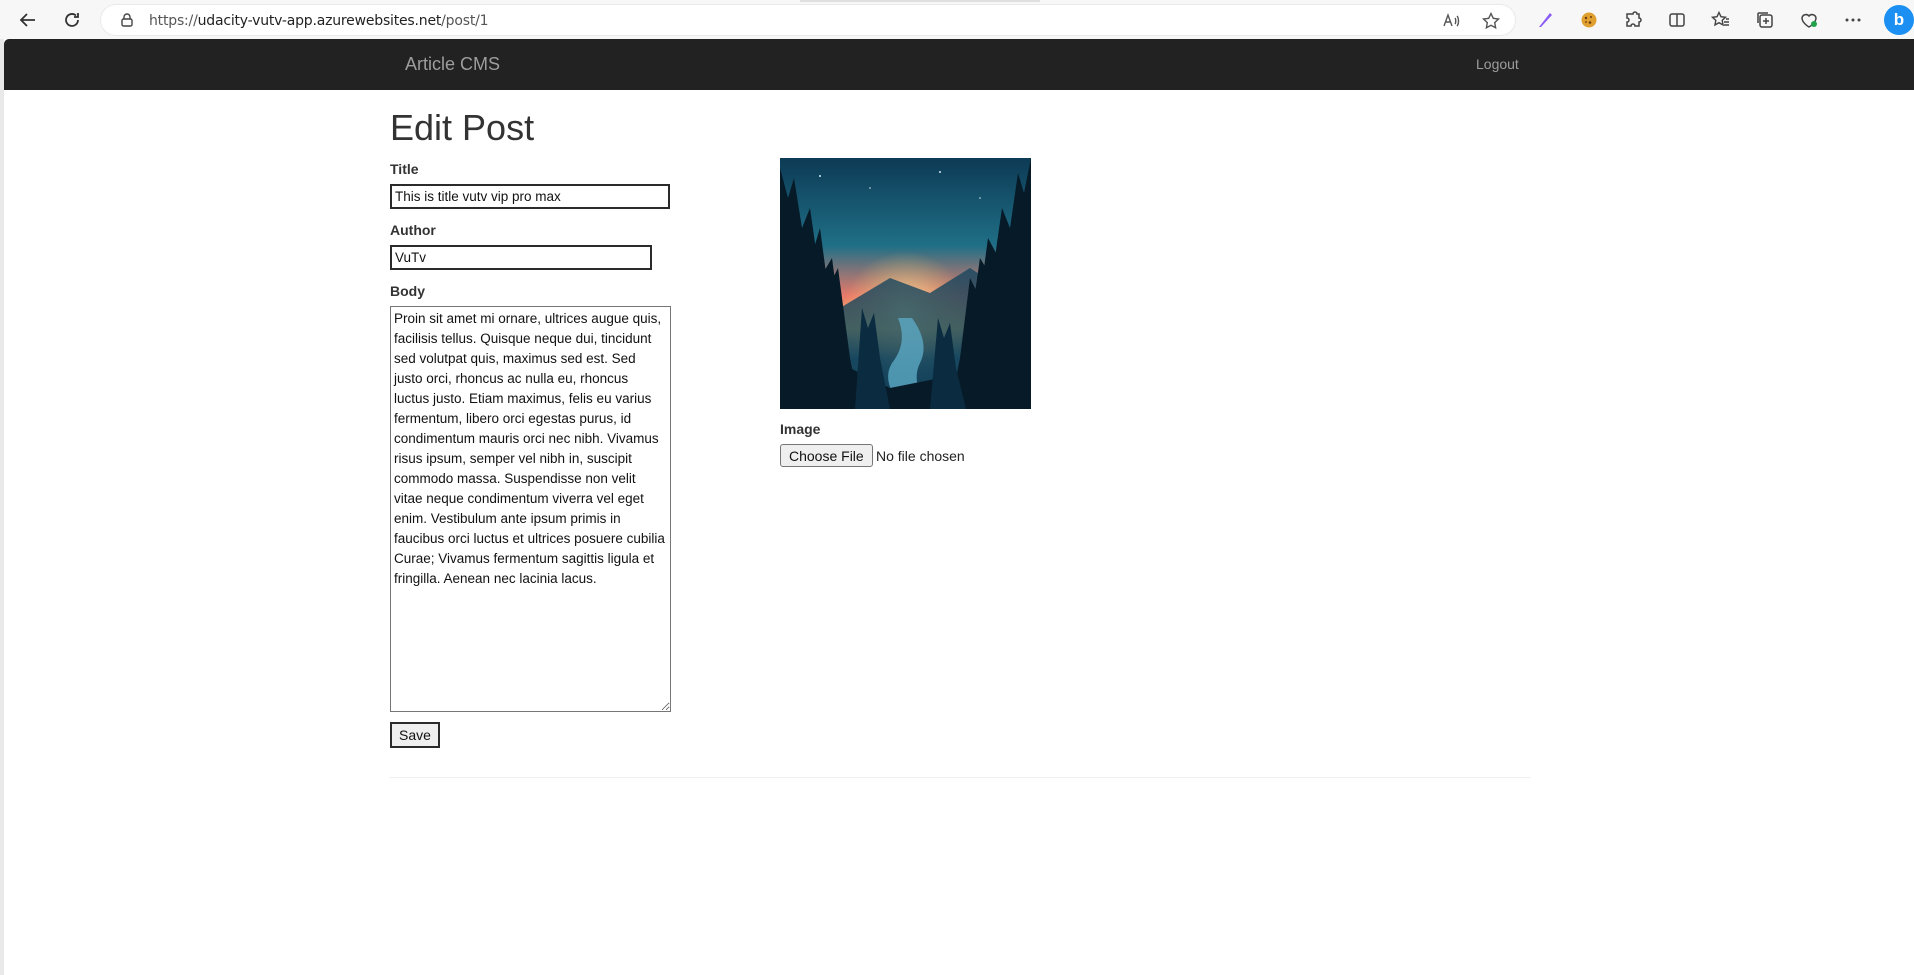 The image size is (1914, 975). I want to click on save-button: Save, so click(415, 735).